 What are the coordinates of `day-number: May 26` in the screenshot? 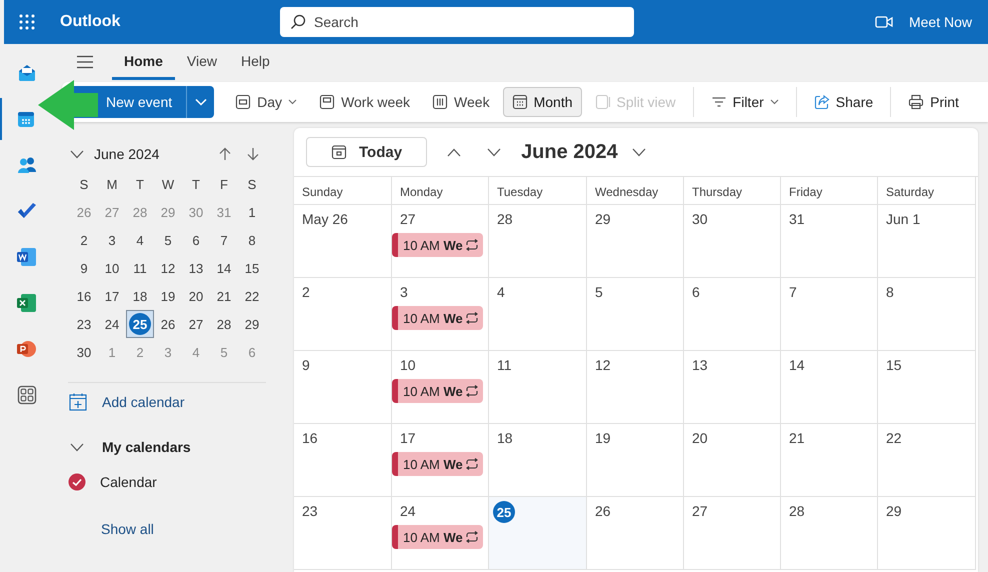 It's located at (325, 219).